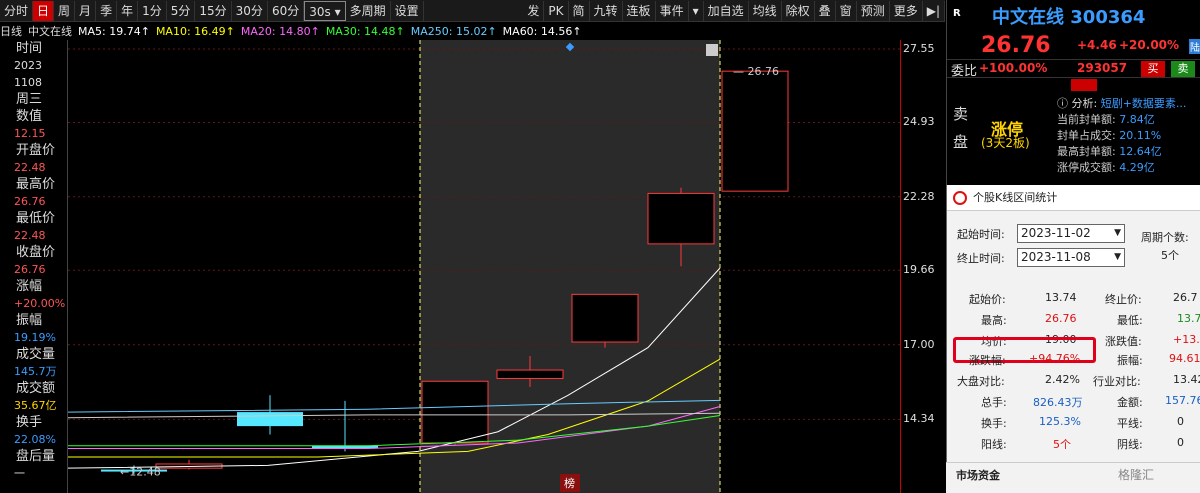 This screenshot has height=493, width=1200. I want to click on close-value: 26.76, so click(30, 269).